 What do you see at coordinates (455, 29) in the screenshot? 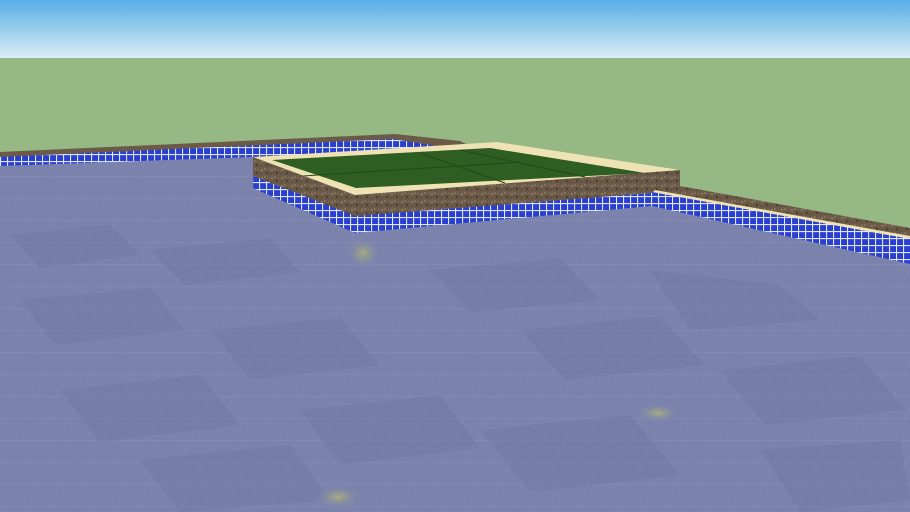
I see `sky` at bounding box center [455, 29].